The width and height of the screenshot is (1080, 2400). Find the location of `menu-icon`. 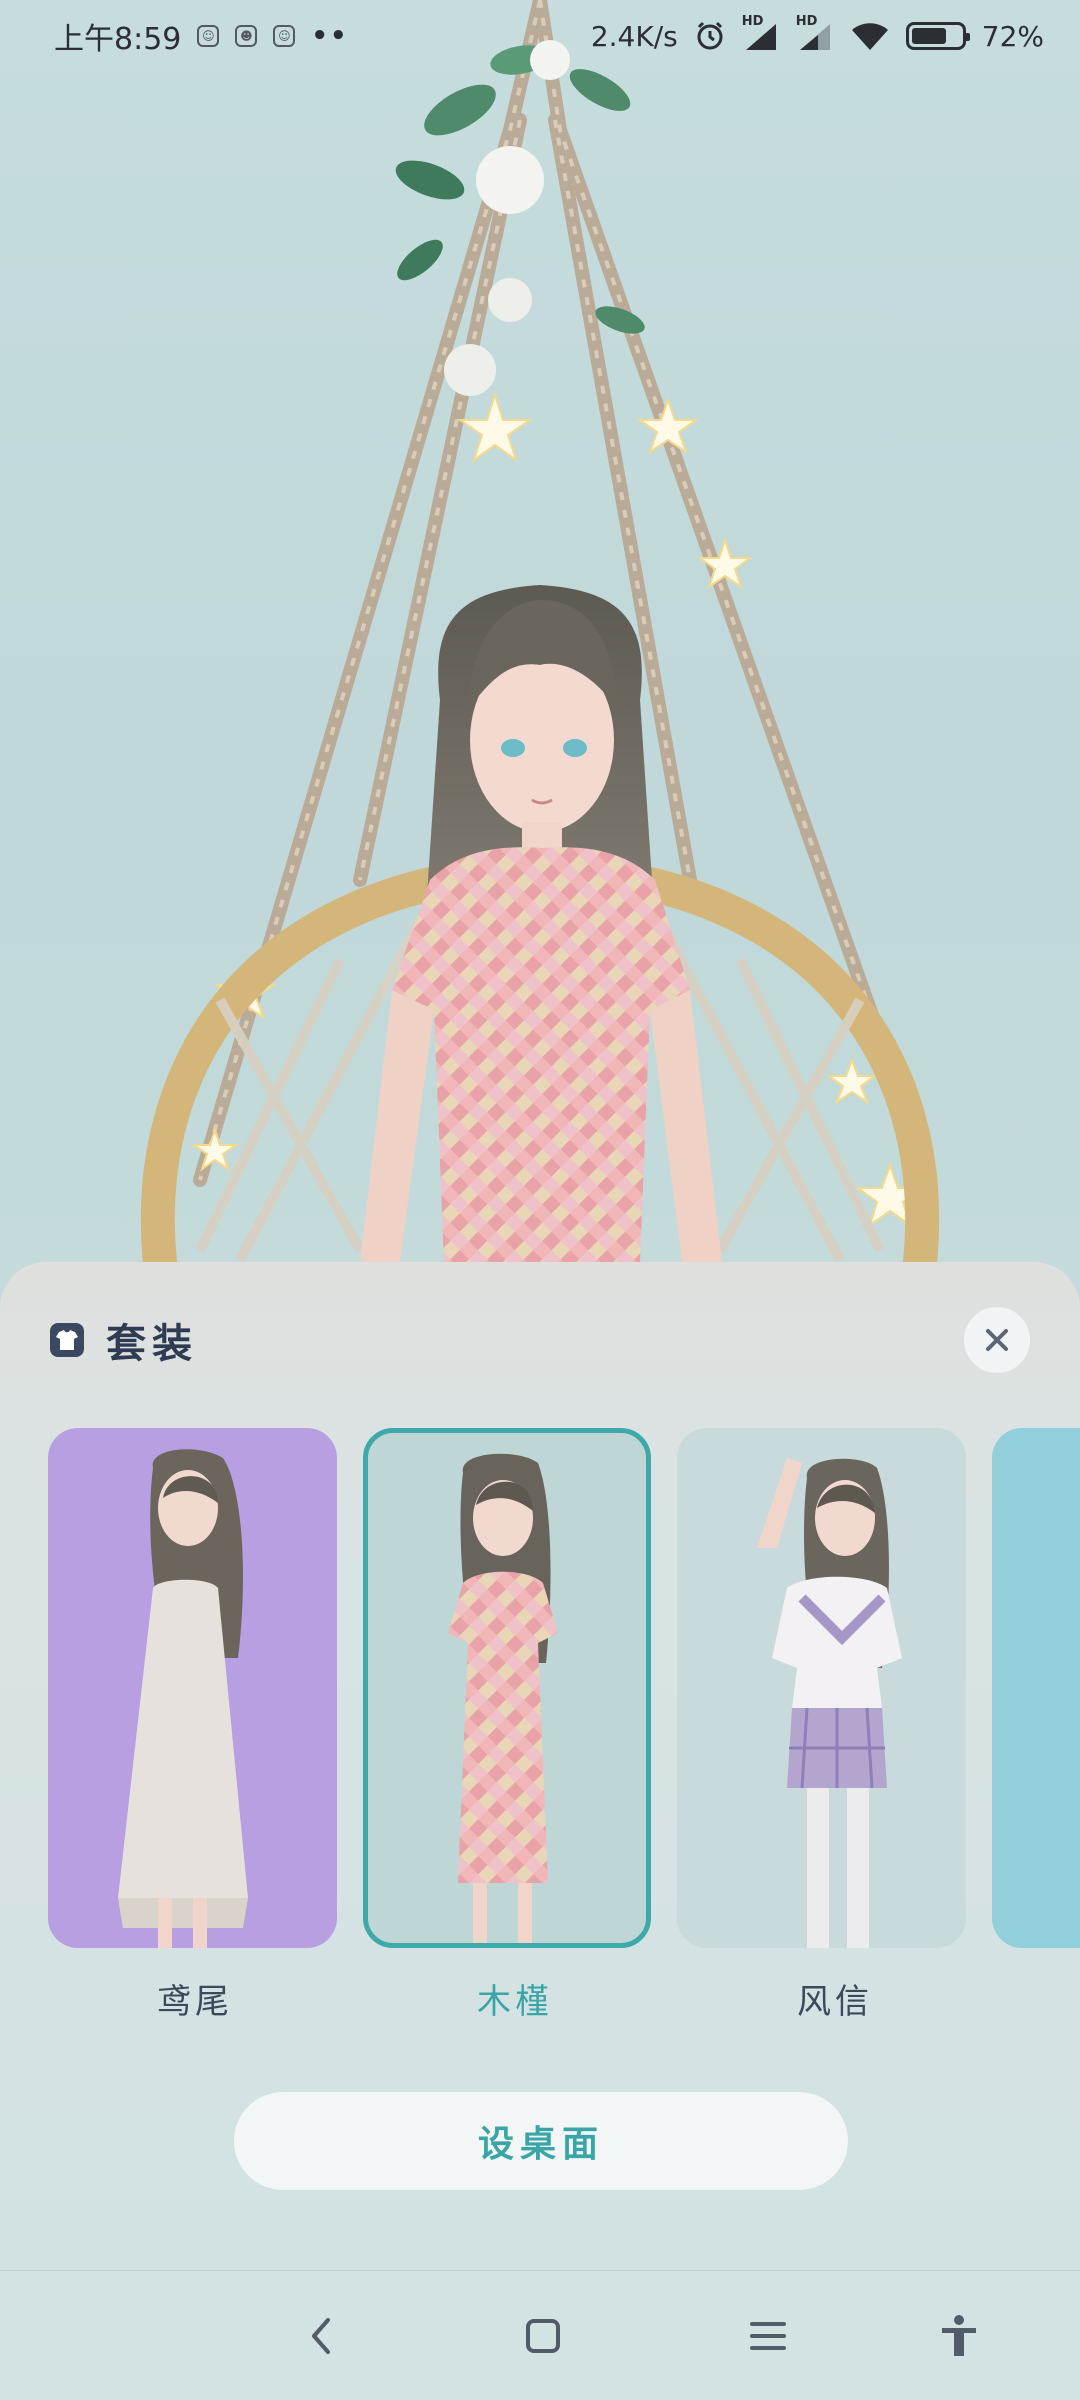

menu-icon is located at coordinates (768, 2336).